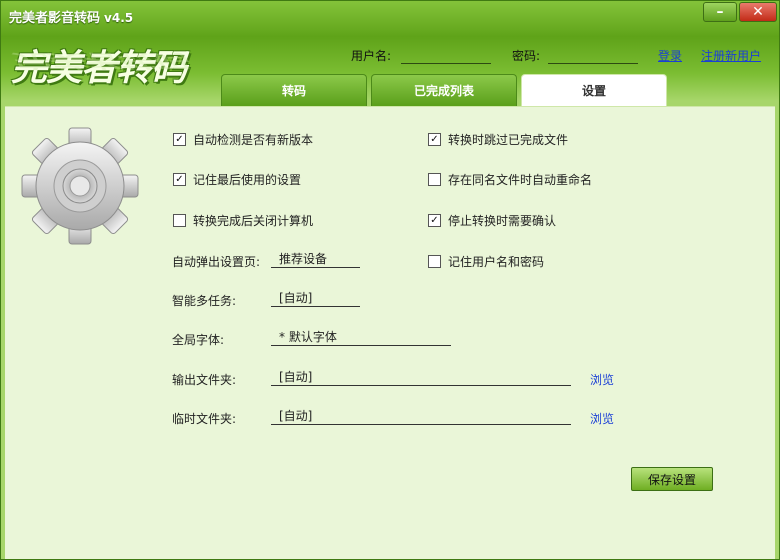 Image resolution: width=780 pixels, height=560 pixels. Describe the element at coordinates (446, 63) in the screenshot. I see `username-input` at that location.